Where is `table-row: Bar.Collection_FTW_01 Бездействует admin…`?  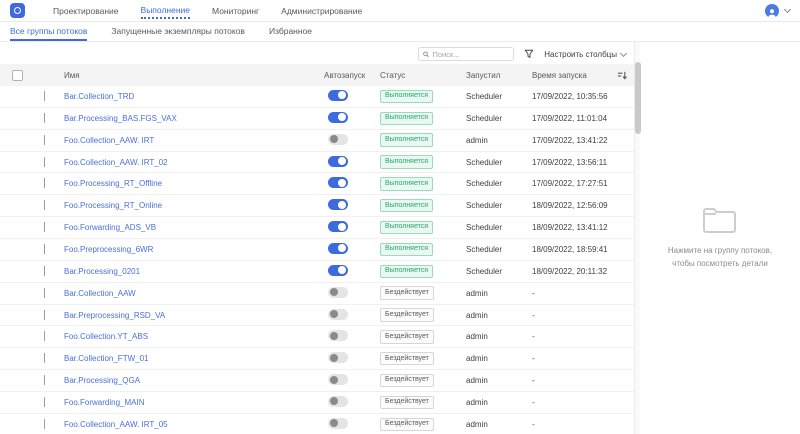 table-row: Bar.Collection_FTW_01 Бездействует admin… is located at coordinates (317, 359).